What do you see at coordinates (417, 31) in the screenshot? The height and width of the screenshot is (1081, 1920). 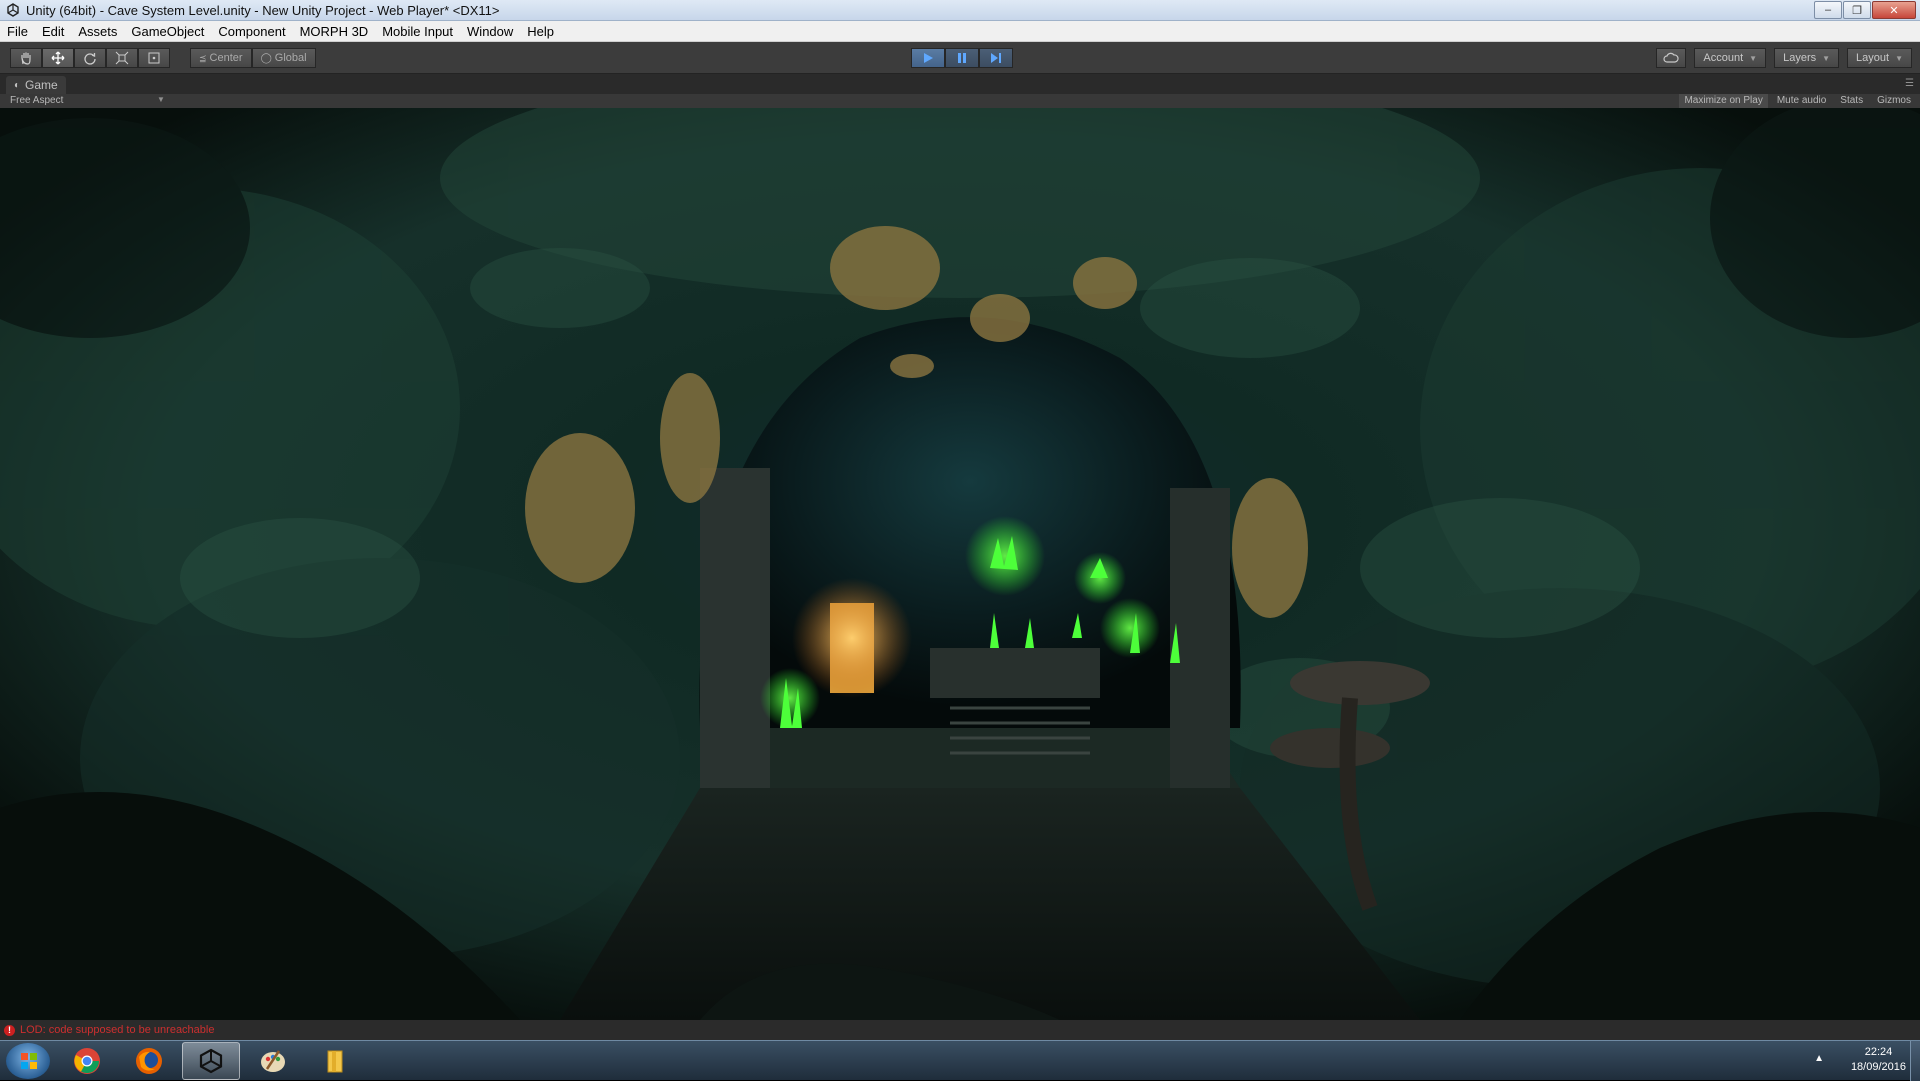 I see `menu-mobile-input: Mobile Input` at bounding box center [417, 31].